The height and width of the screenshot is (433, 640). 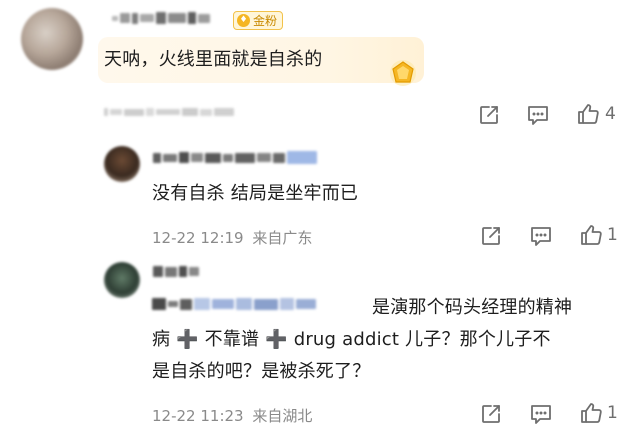 What do you see at coordinates (265, 21) in the screenshot?
I see `badge-label: 金粉` at bounding box center [265, 21].